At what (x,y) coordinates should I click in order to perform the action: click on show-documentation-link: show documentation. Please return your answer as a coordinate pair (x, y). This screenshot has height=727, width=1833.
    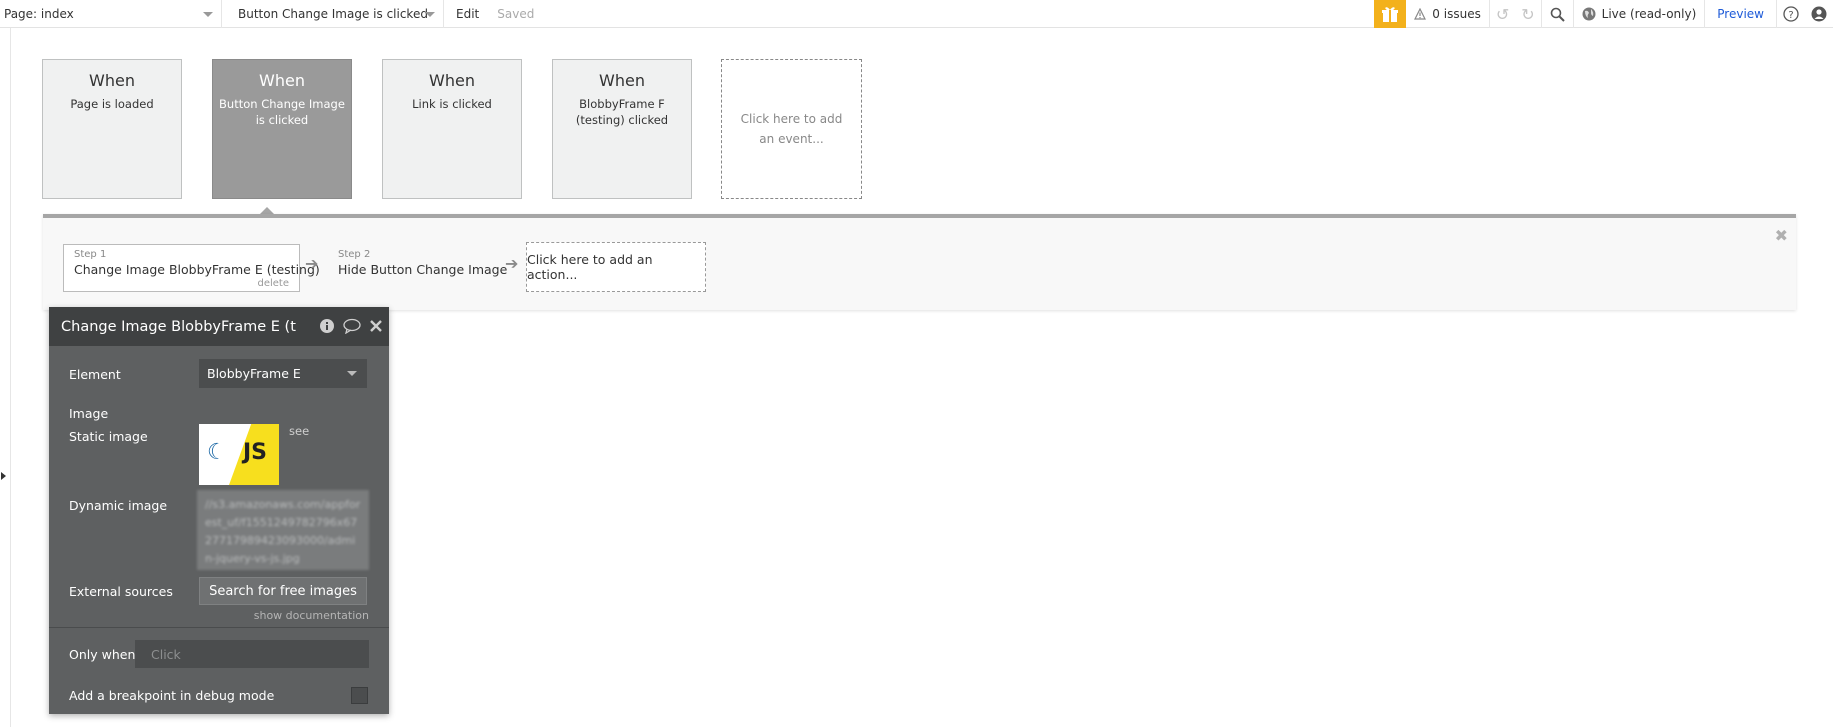
    Looking at the image, I should click on (311, 615).